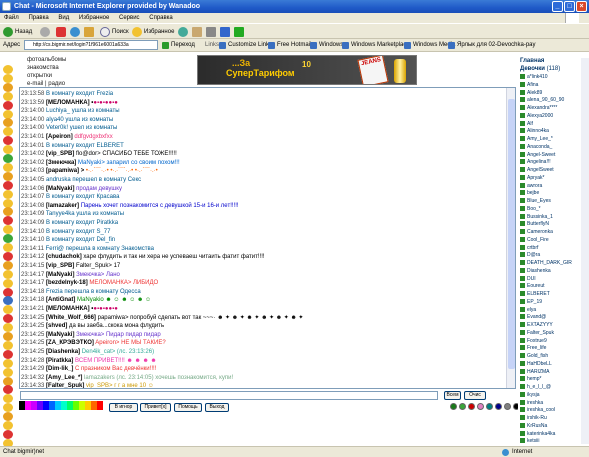 The width and height of the screenshot is (589, 457). Describe the element at coordinates (59, 369) in the screenshot. I see `message-nick: [Dim-lik_]` at that location.